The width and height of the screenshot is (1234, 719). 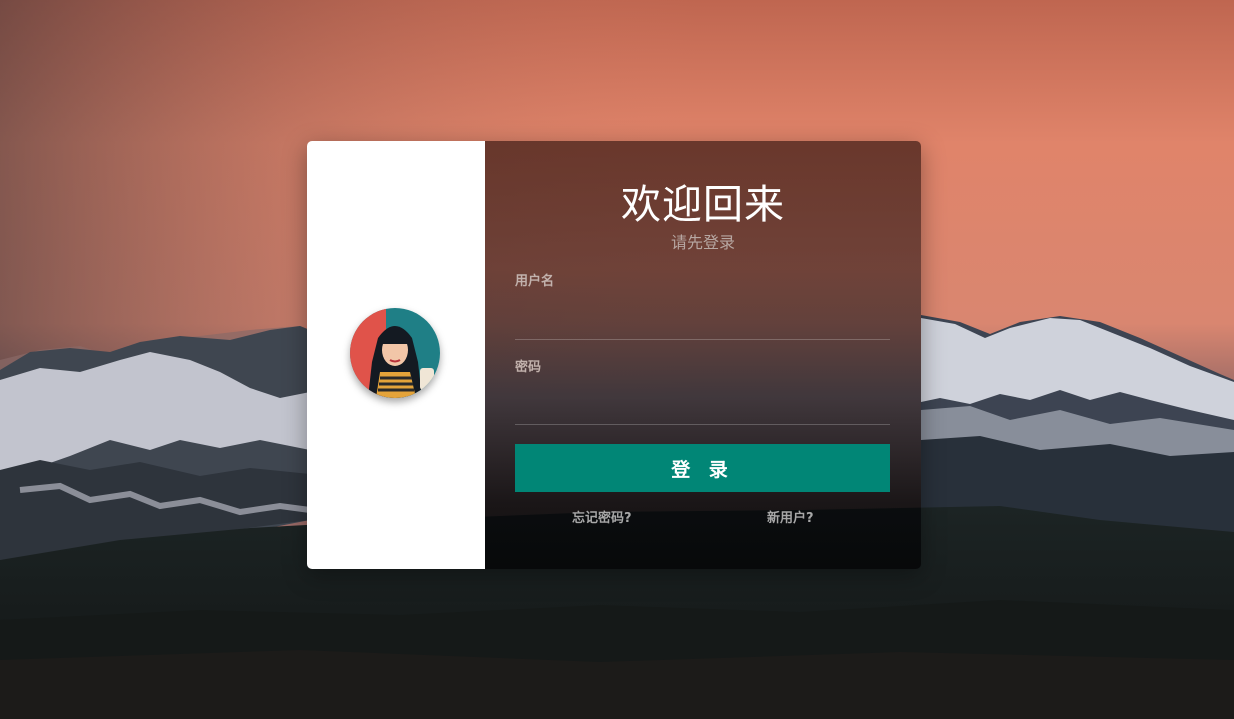 I want to click on register-link: 新用户?, so click(x=790, y=519).